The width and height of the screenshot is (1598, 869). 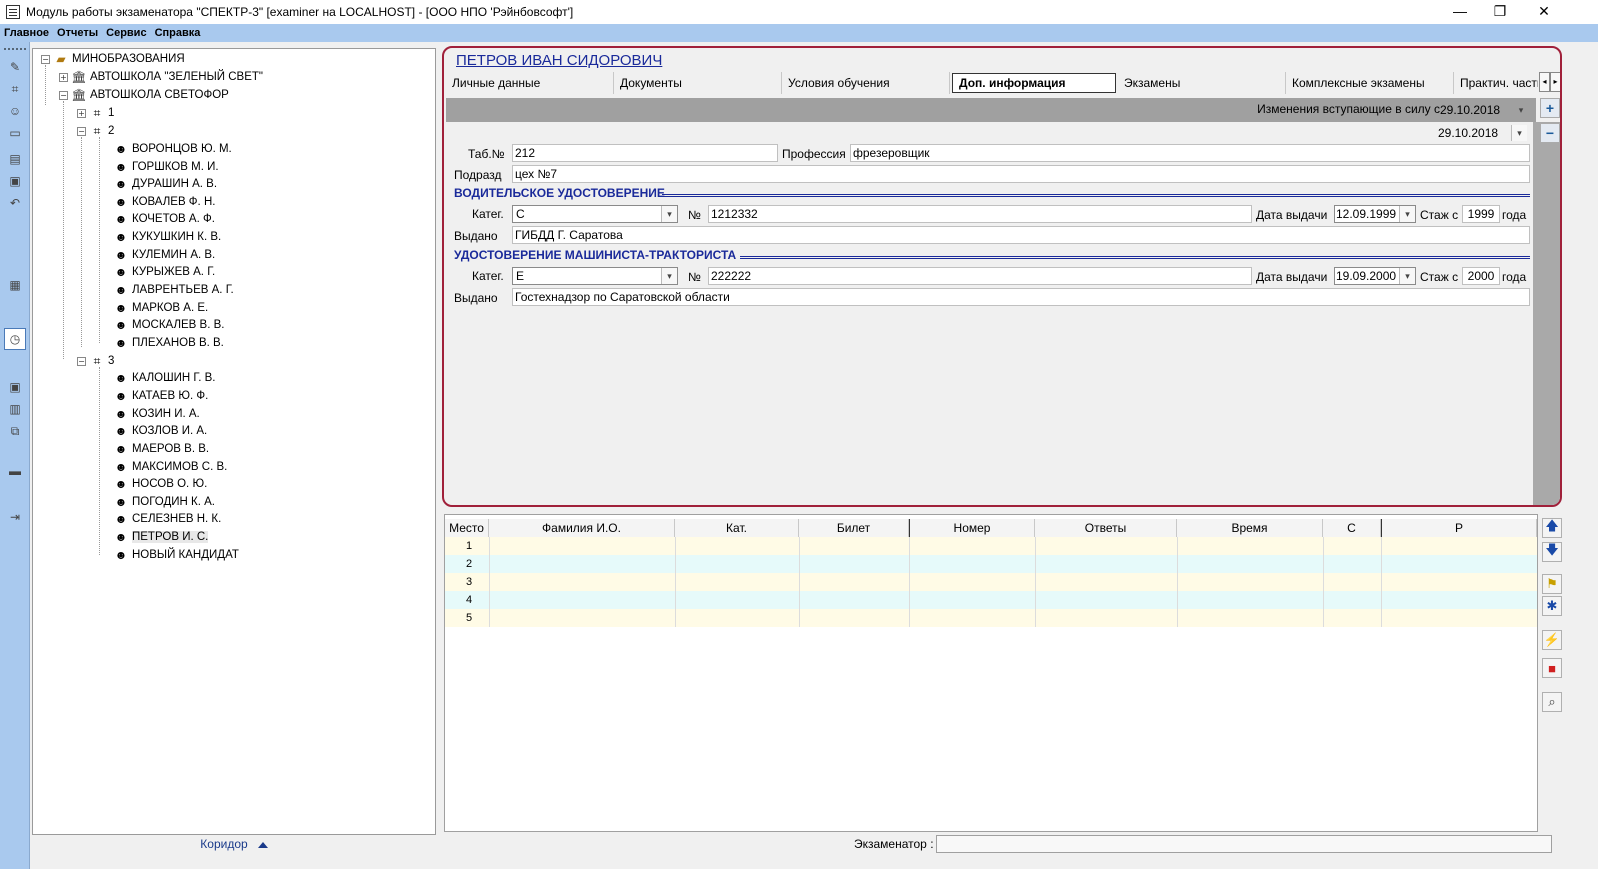 What do you see at coordinates (980, 276) in the screenshot?
I see `tractor-number-field: 222222` at bounding box center [980, 276].